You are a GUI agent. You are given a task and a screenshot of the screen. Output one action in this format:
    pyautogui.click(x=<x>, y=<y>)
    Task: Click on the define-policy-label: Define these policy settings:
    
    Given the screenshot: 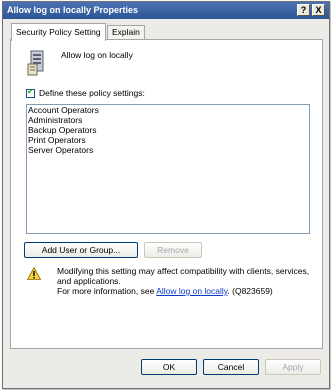 What is the action you would take?
    pyautogui.click(x=92, y=93)
    